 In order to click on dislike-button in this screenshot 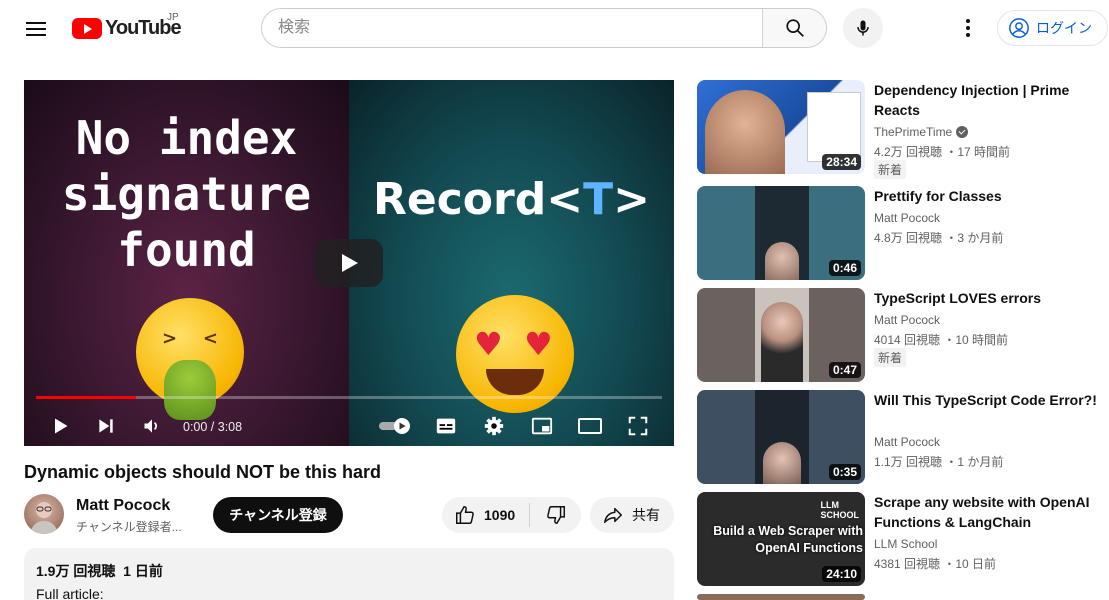, I will do `click(555, 515)`.